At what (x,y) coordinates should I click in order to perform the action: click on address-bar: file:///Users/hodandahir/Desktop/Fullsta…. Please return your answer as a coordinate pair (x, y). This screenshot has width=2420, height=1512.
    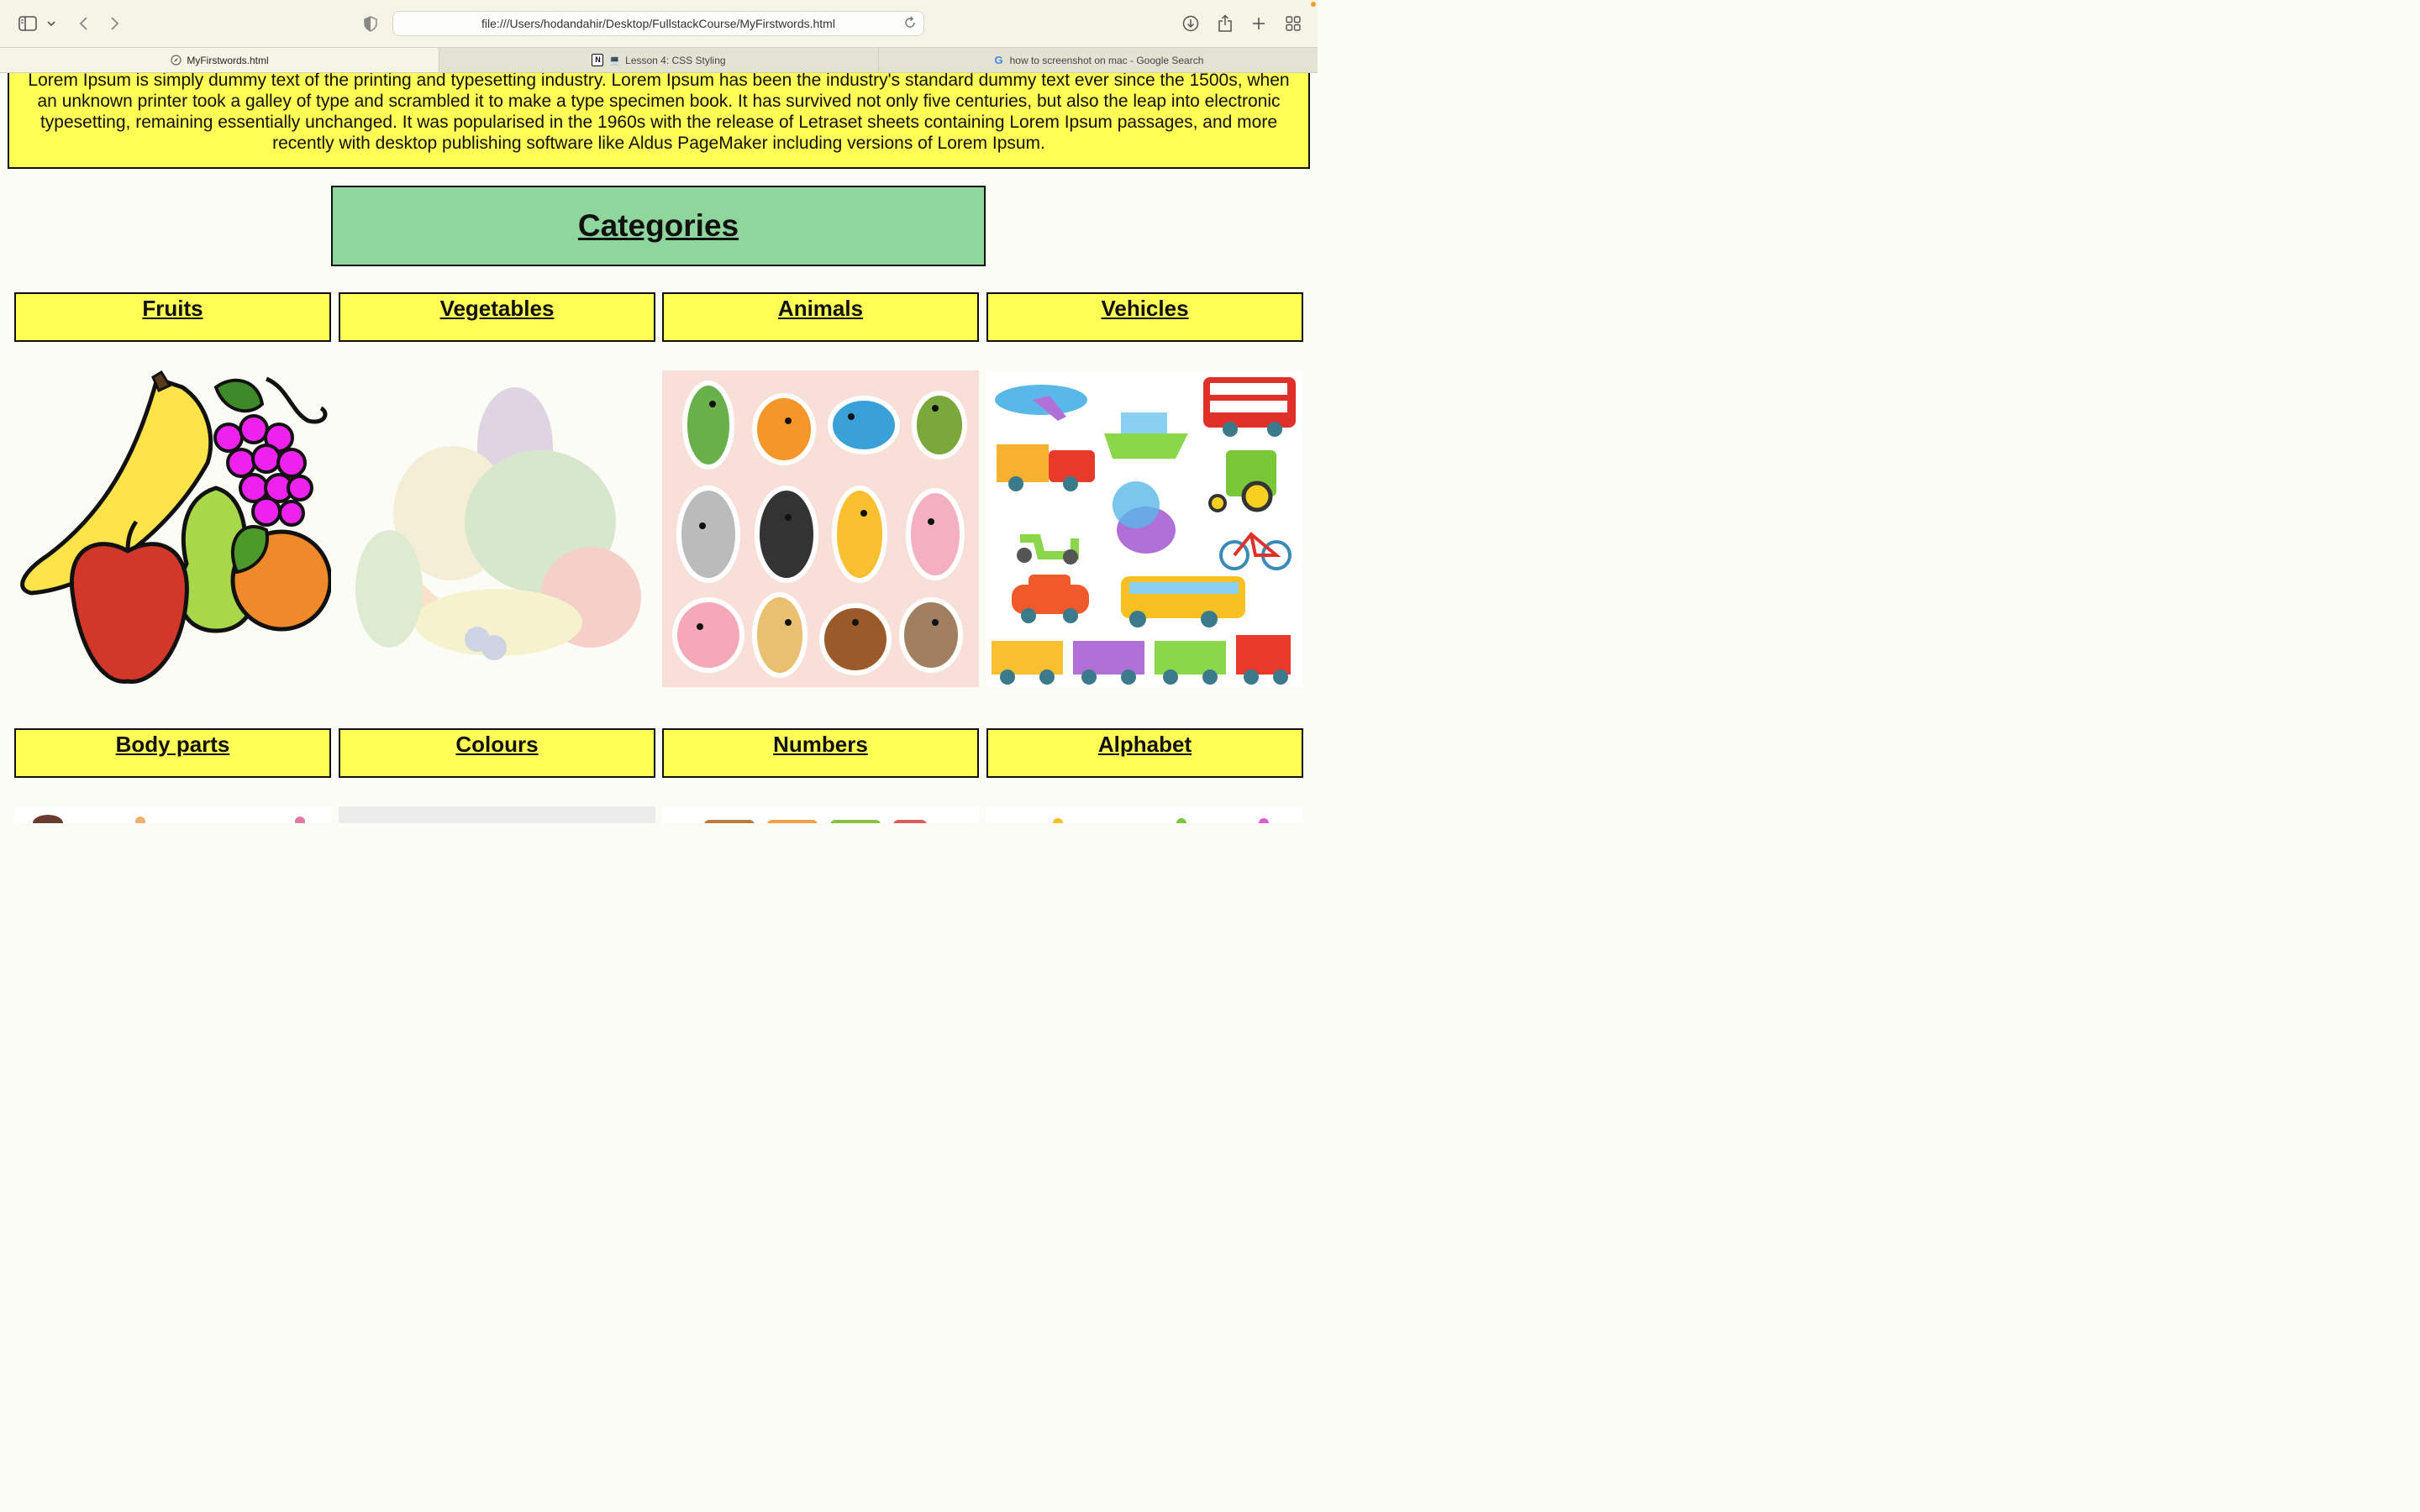
    Looking at the image, I should click on (658, 23).